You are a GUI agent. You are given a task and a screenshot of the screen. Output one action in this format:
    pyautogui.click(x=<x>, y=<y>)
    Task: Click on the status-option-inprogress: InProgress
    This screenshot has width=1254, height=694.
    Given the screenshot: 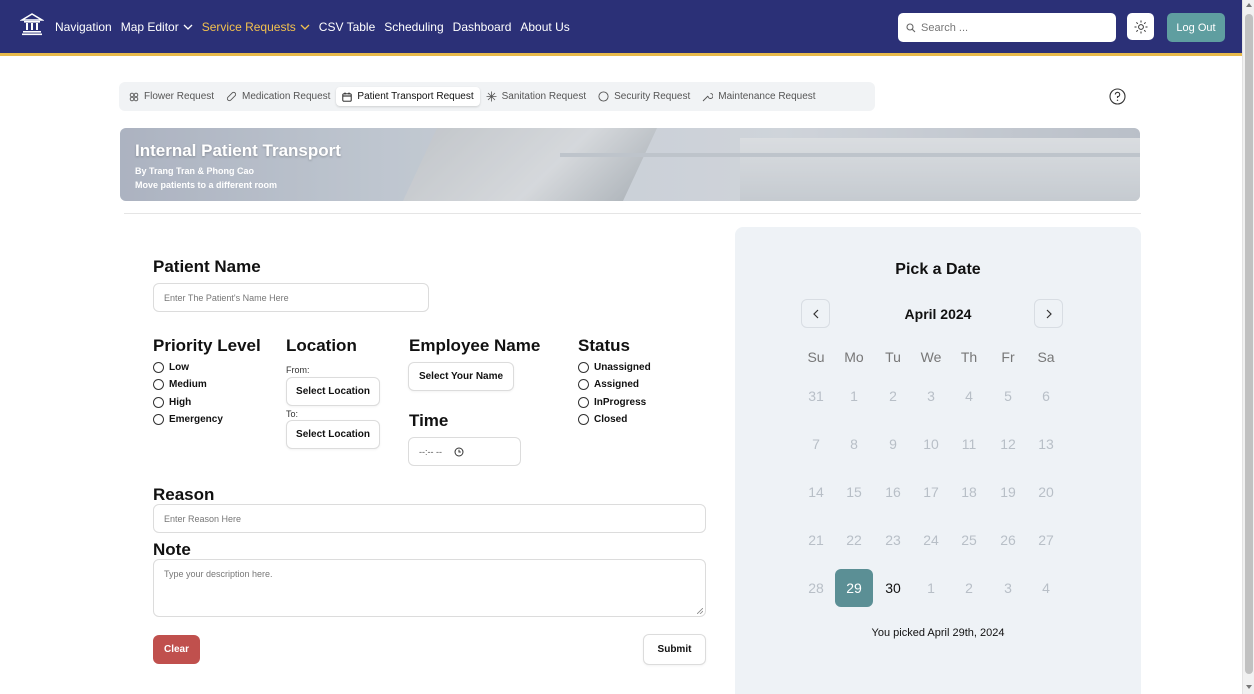 What is the action you would take?
    pyautogui.click(x=612, y=402)
    